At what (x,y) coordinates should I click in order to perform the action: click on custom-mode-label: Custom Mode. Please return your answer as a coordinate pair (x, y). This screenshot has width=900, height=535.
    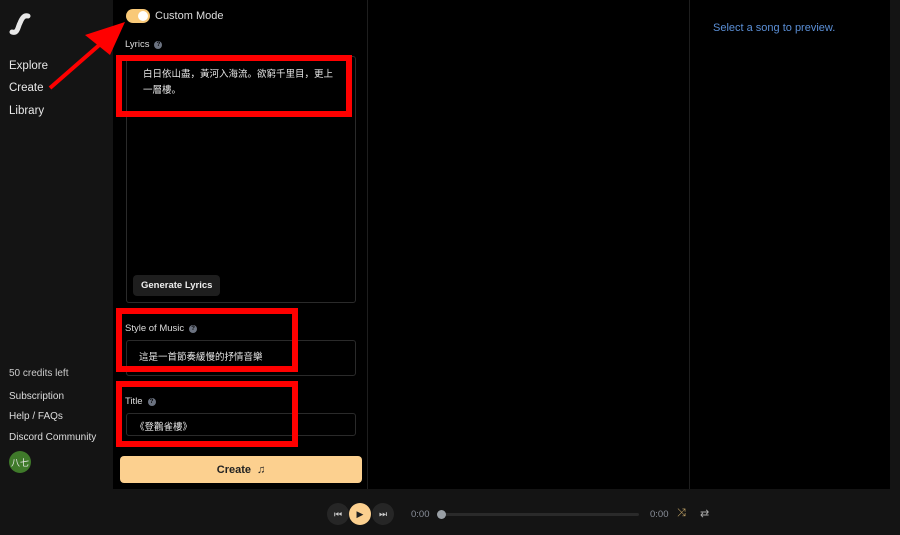
    Looking at the image, I should click on (189, 16).